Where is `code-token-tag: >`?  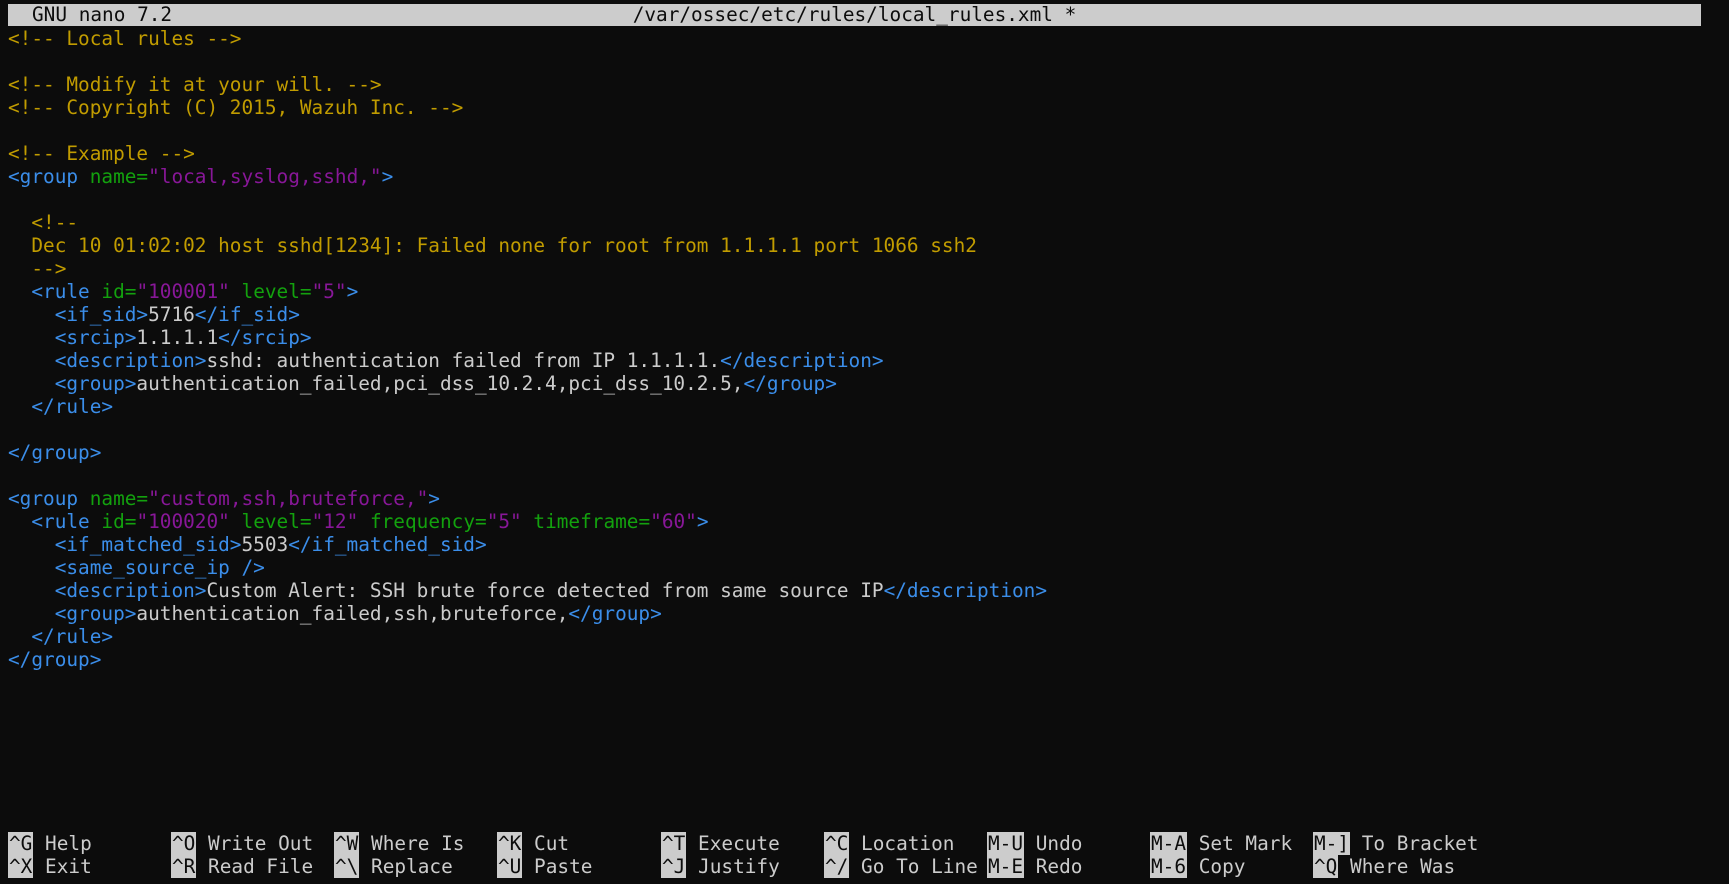 code-token-tag: > is located at coordinates (702, 521).